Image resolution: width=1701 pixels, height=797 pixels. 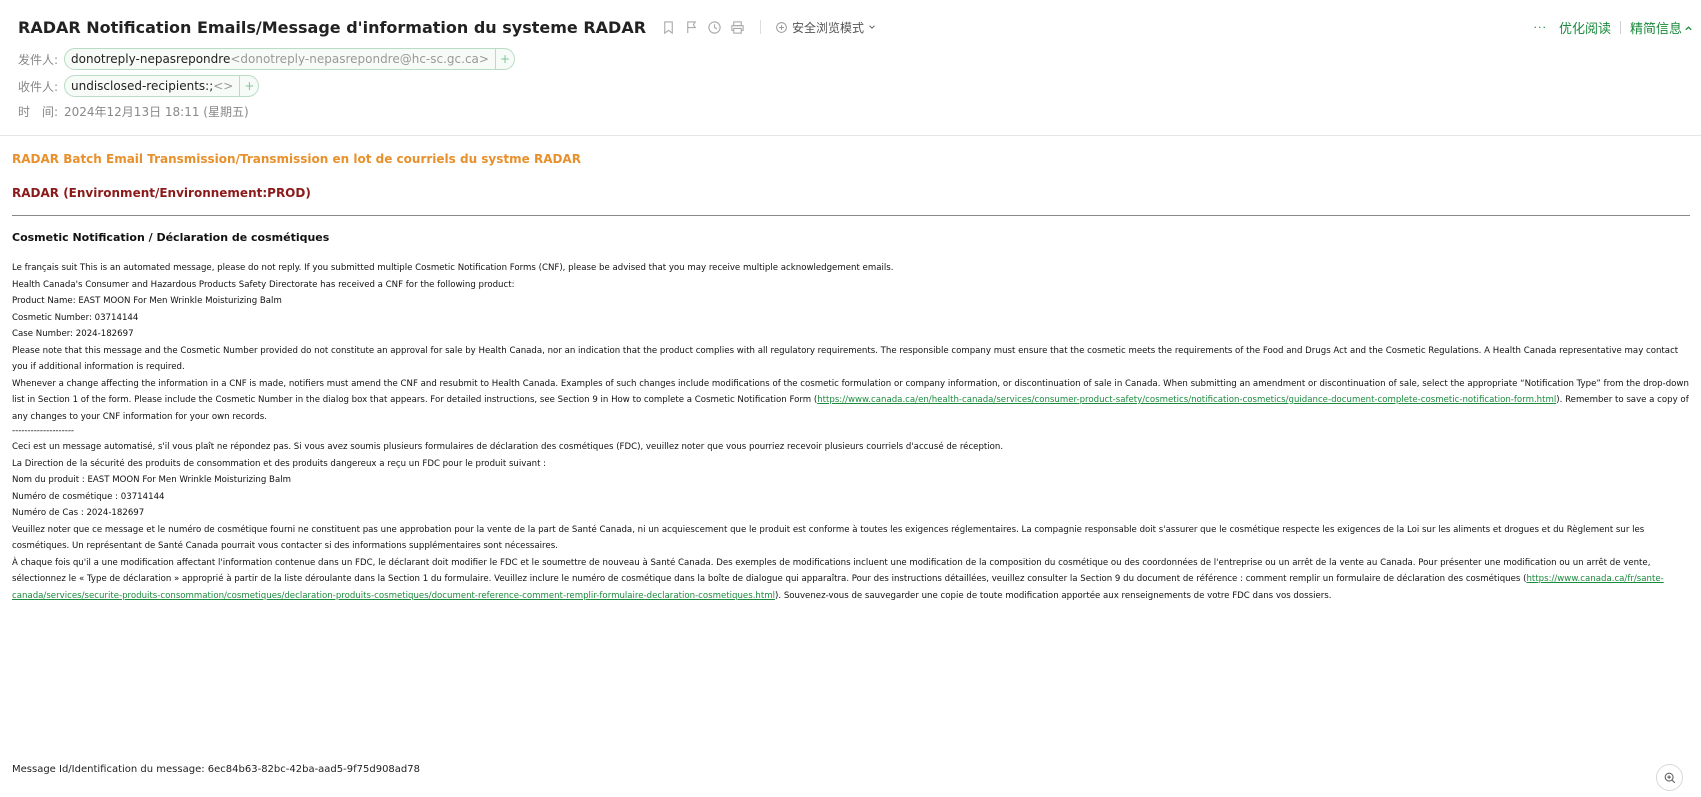 What do you see at coordinates (761, 27) in the screenshot?
I see `toolbar-divider` at bounding box center [761, 27].